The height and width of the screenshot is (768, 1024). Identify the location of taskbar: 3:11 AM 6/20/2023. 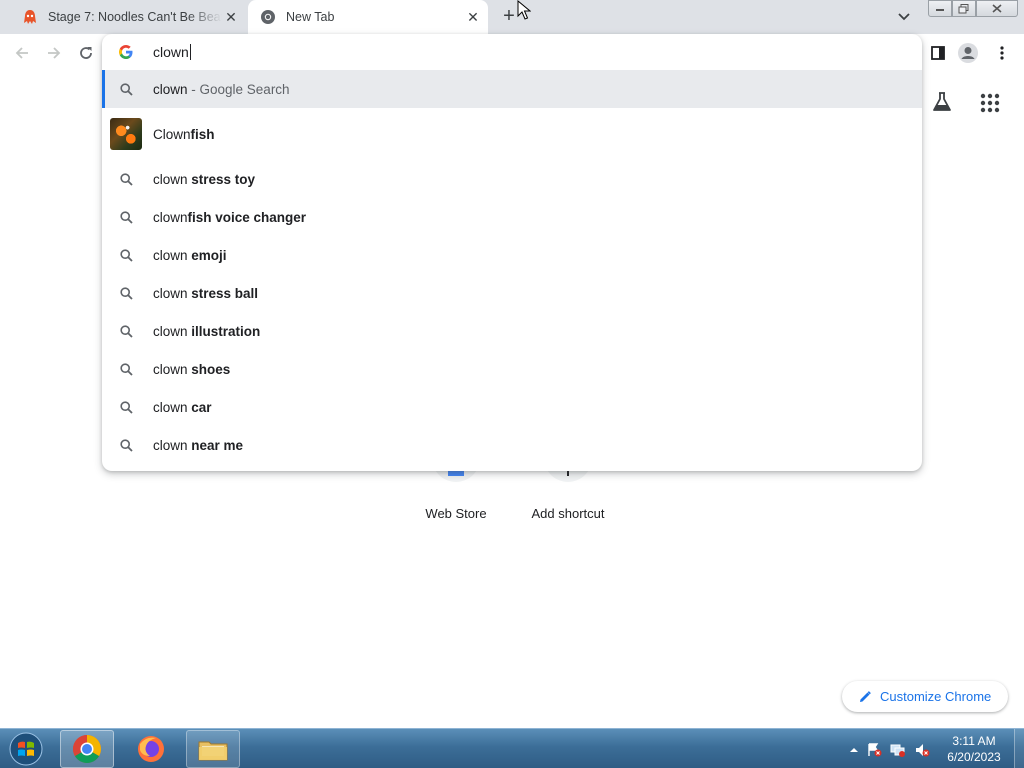
(512, 748).